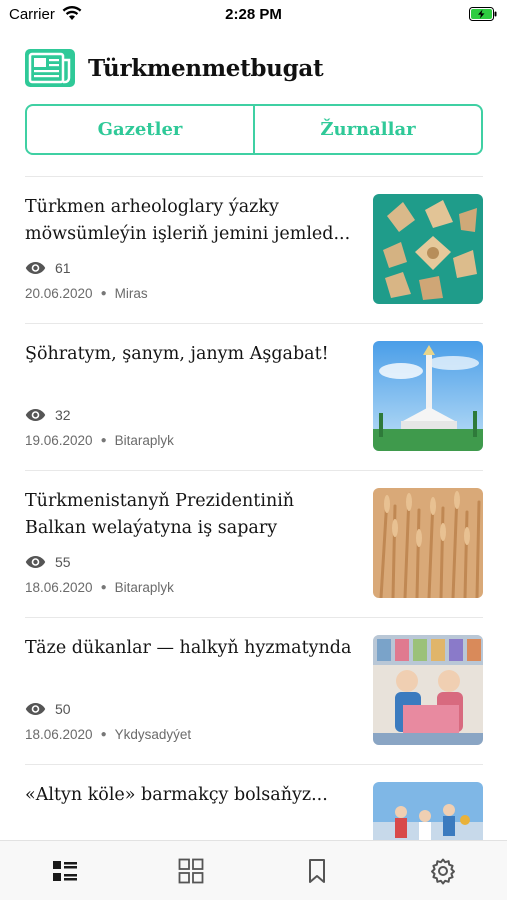  I want to click on newspaper-icon, so click(50, 68).